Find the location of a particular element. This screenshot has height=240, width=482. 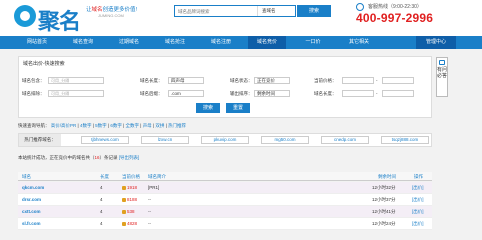

header-search-button: 搜索 is located at coordinates (314, 11).